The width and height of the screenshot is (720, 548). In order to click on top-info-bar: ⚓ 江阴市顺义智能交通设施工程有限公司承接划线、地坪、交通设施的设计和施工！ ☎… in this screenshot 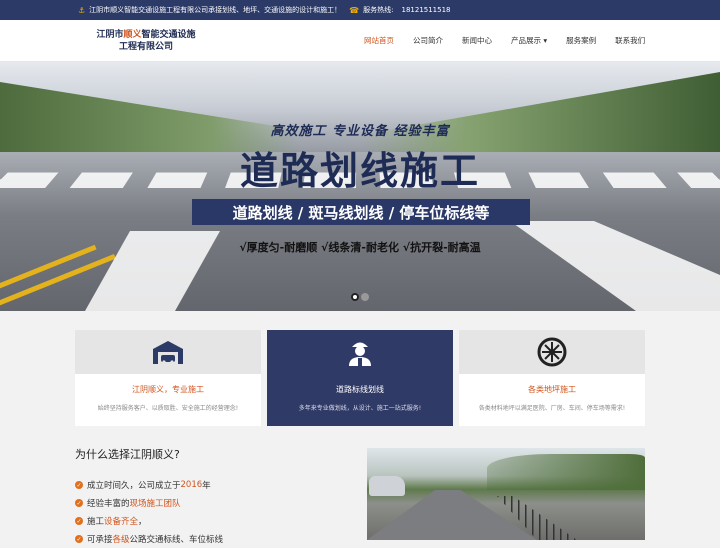, I will do `click(360, 10)`.